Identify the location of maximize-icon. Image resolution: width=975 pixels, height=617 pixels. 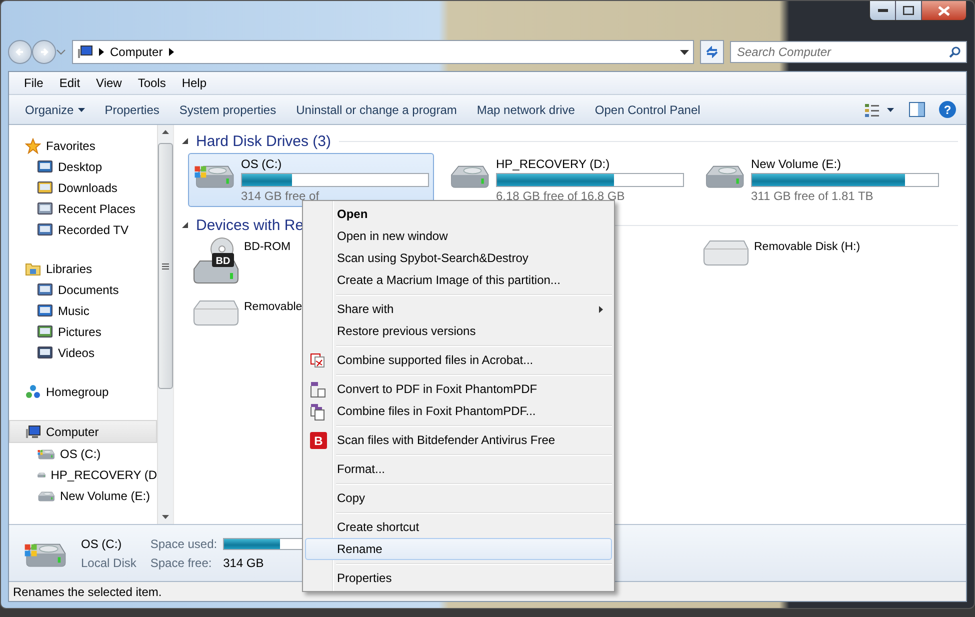
(908, 10).